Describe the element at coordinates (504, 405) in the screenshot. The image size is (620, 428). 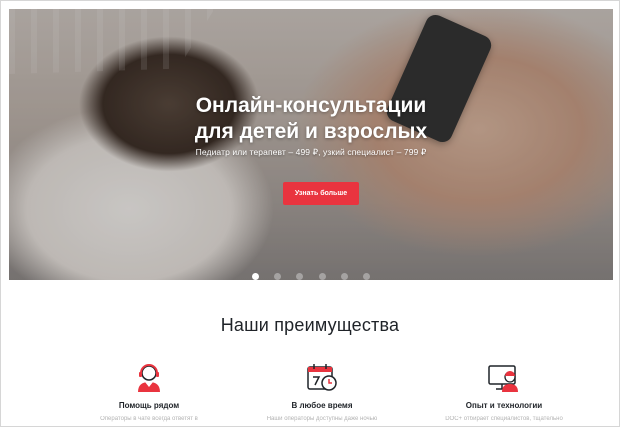
I see `advantage-title: Опыт и технологии` at that location.